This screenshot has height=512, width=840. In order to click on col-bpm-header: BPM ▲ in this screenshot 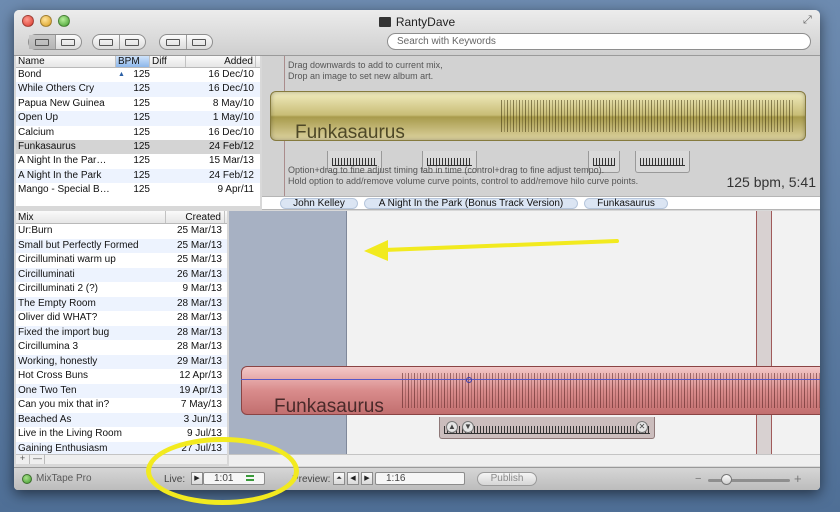, I will do `click(133, 67)`.